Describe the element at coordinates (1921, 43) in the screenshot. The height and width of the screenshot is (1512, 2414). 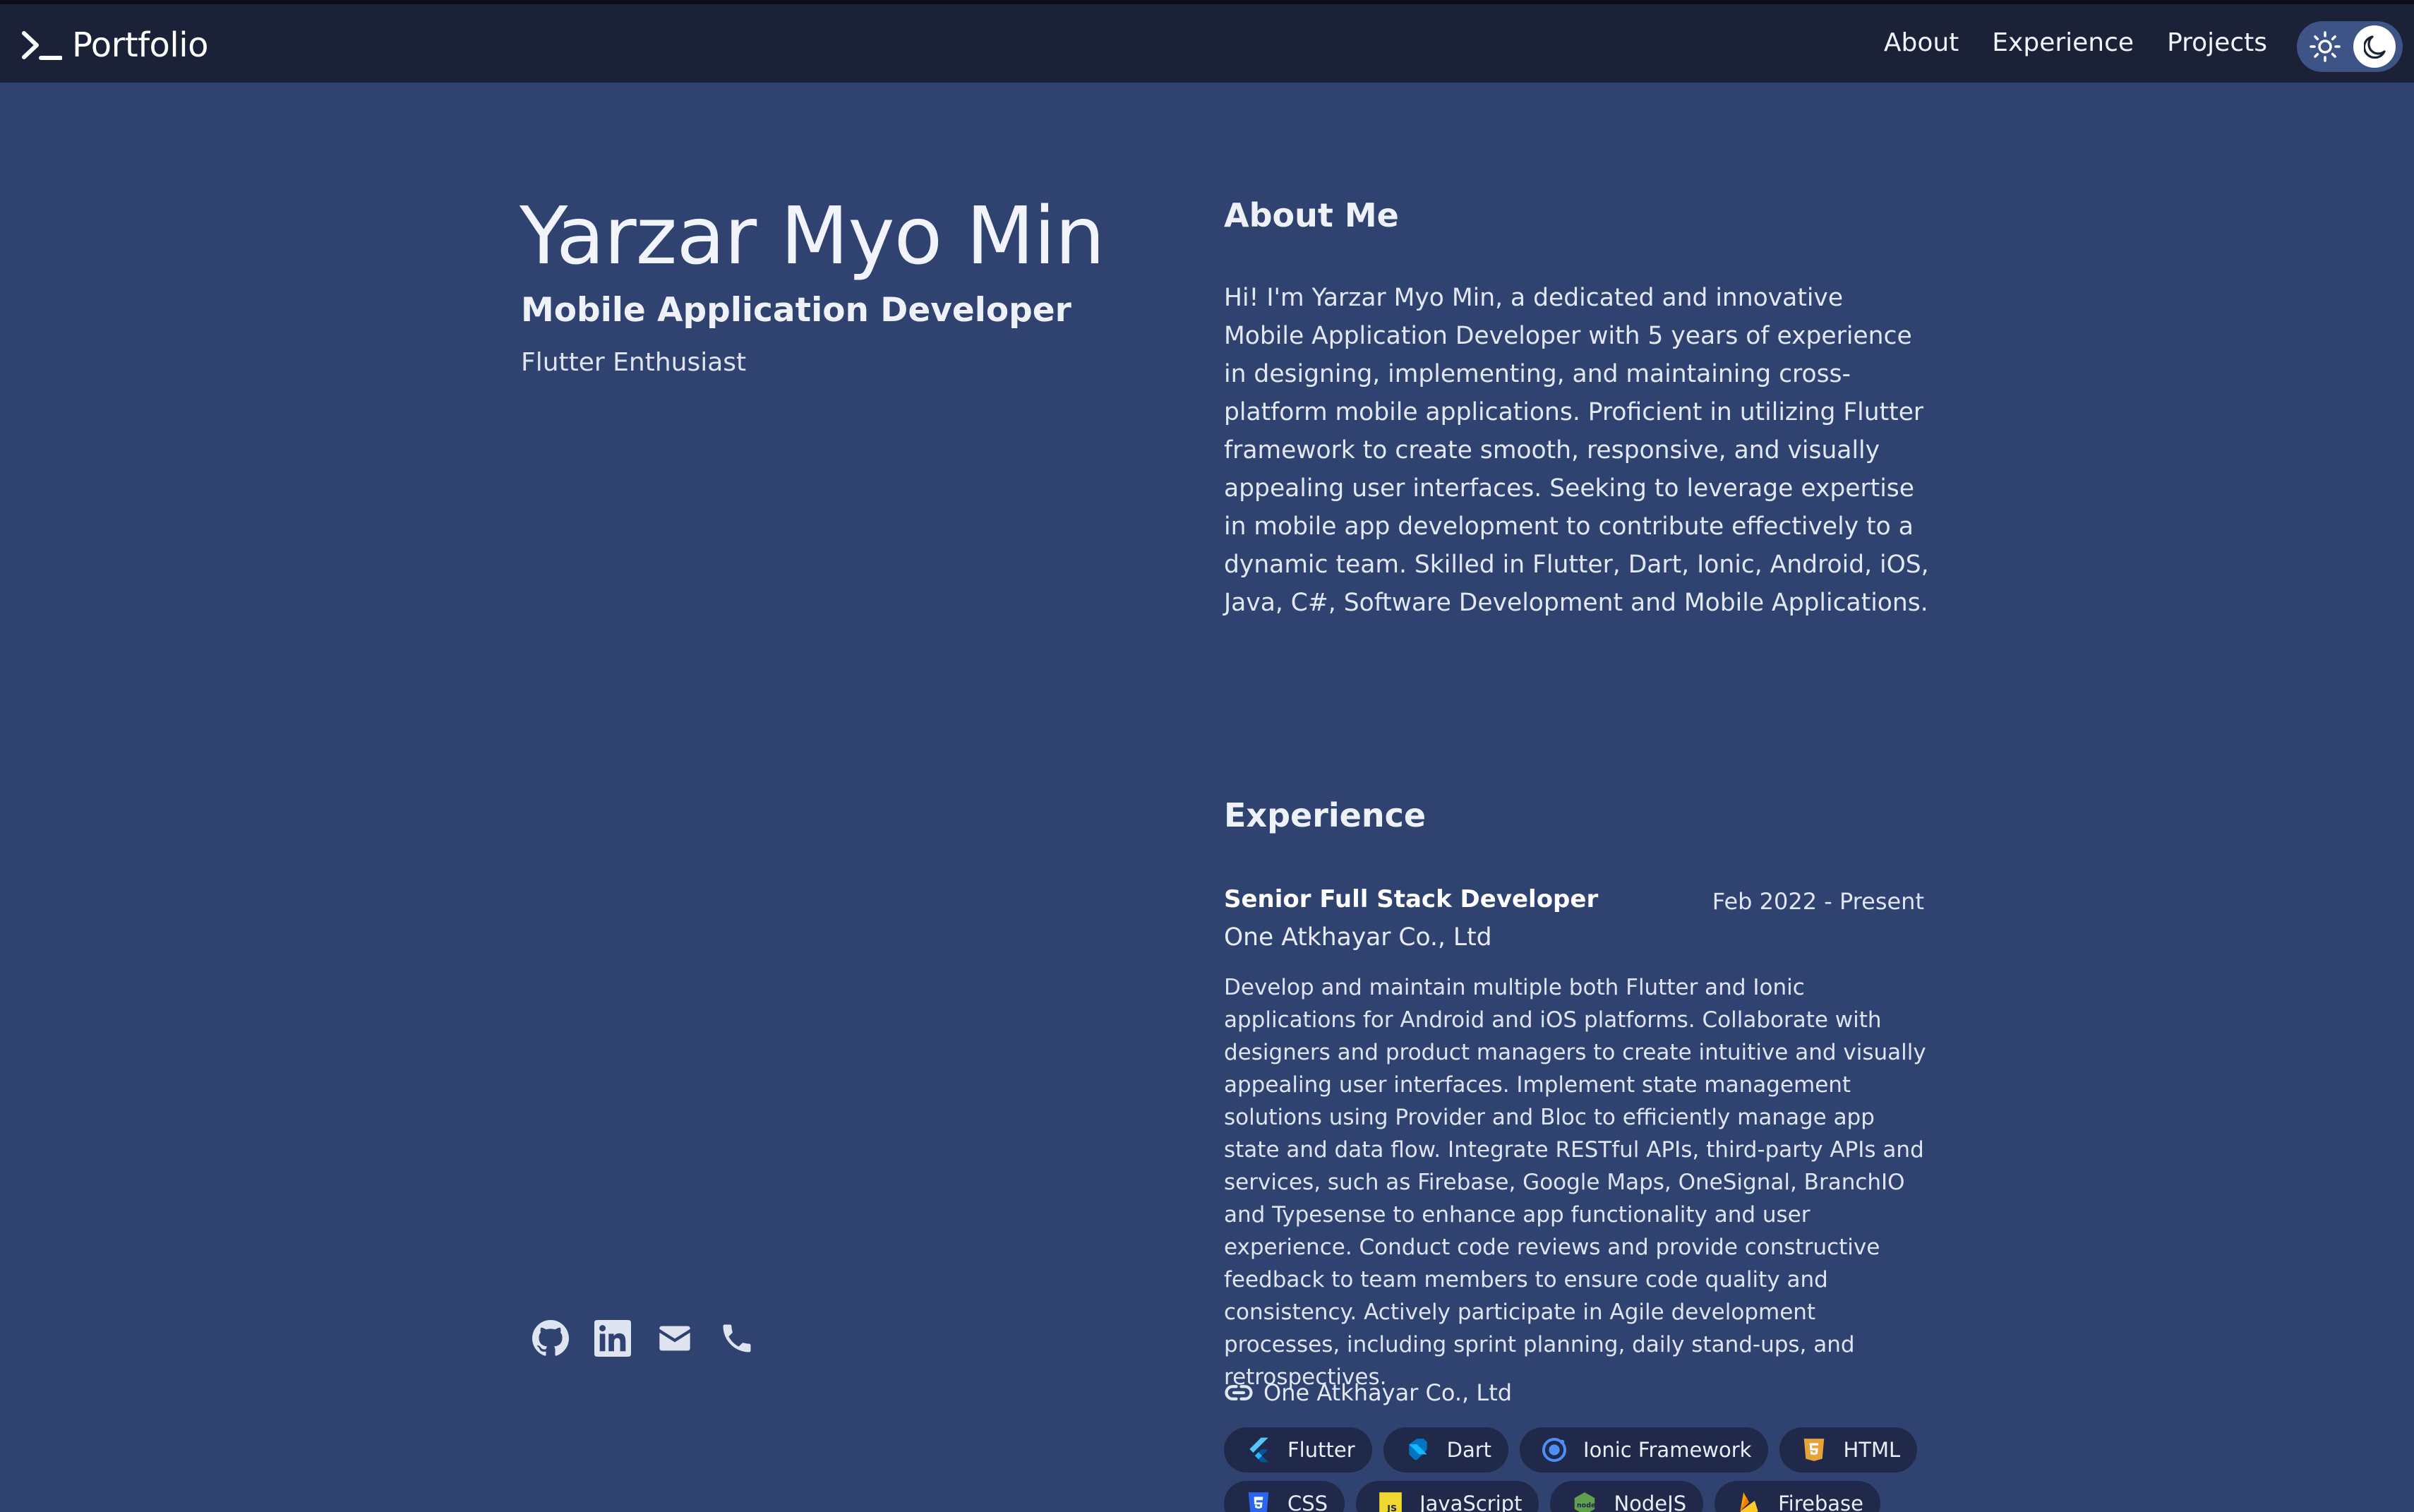
I see `nav-link-about: About` at that location.